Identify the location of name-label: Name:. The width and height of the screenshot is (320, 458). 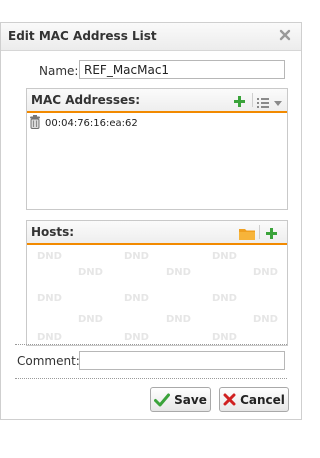
(59, 71).